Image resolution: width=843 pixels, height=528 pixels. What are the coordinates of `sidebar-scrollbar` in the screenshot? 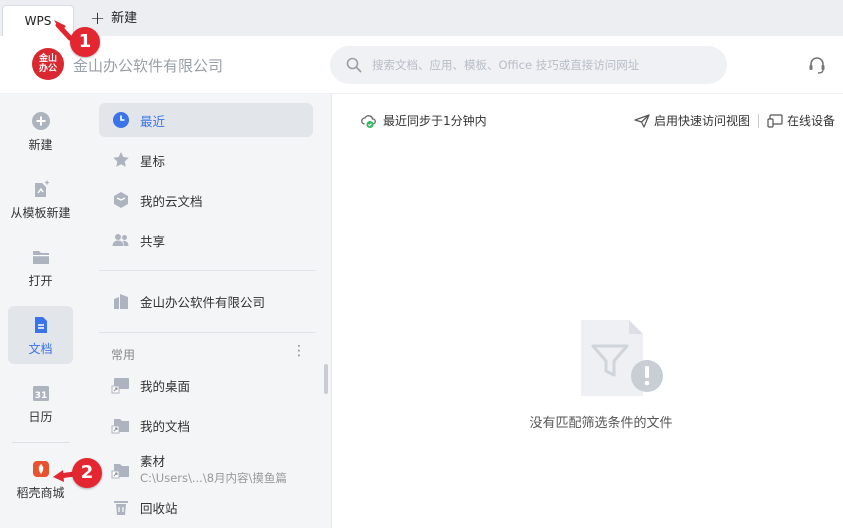 It's located at (326, 379).